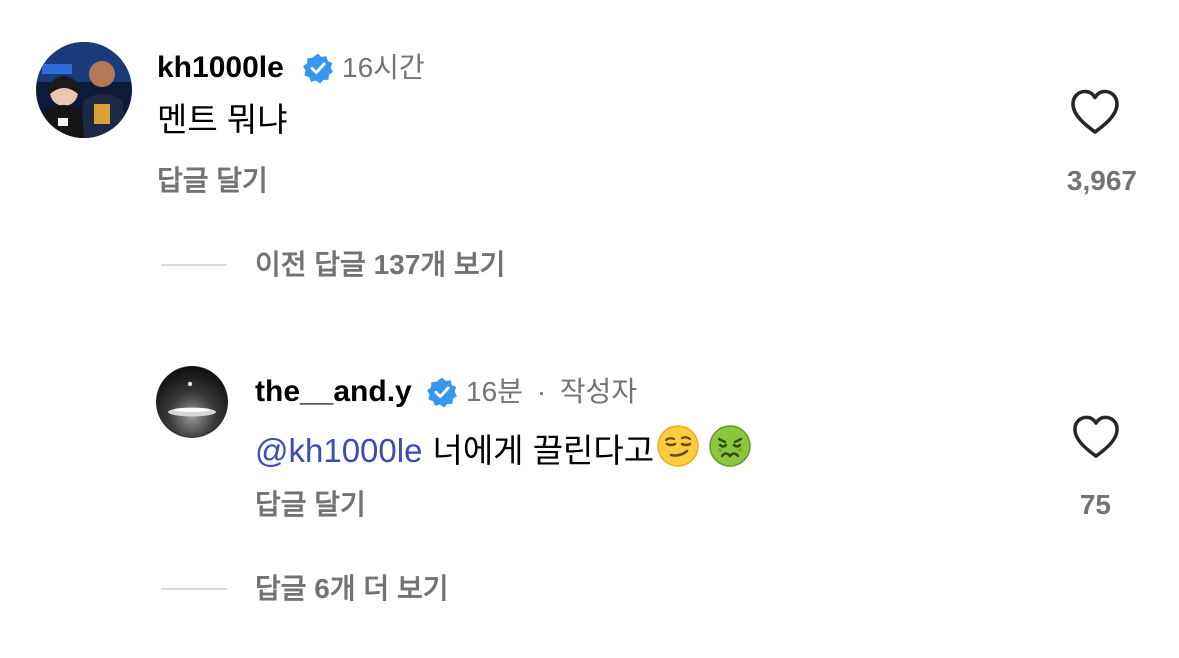 Image resolution: width=1179 pixels, height=658 pixels. What do you see at coordinates (551, 392) in the screenshot?
I see `comment-meta: 16분 · 작성자` at bounding box center [551, 392].